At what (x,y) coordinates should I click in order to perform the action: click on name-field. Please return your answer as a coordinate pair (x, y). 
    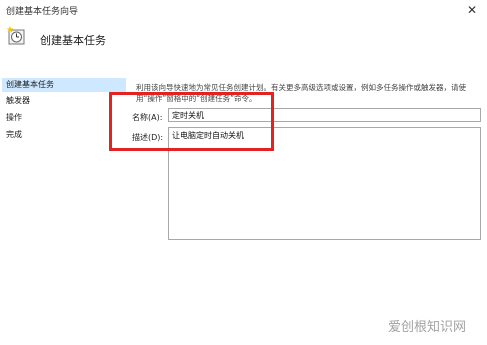
    Looking at the image, I should click on (324, 115).